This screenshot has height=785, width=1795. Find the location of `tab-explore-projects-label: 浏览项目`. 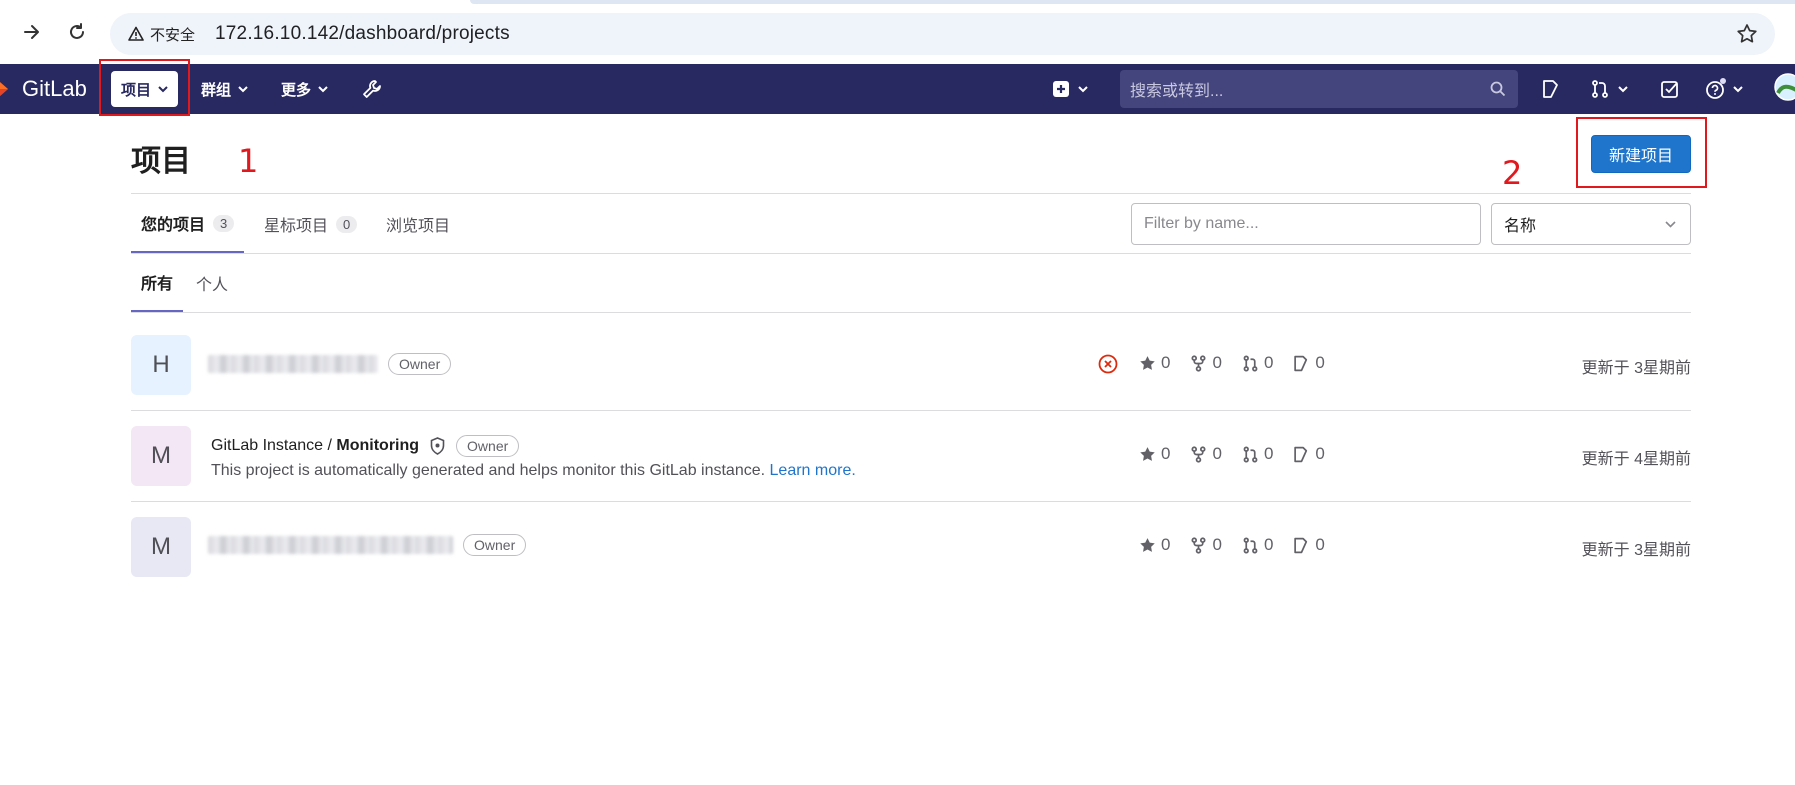

tab-explore-projects-label: 浏览项目 is located at coordinates (418, 226).